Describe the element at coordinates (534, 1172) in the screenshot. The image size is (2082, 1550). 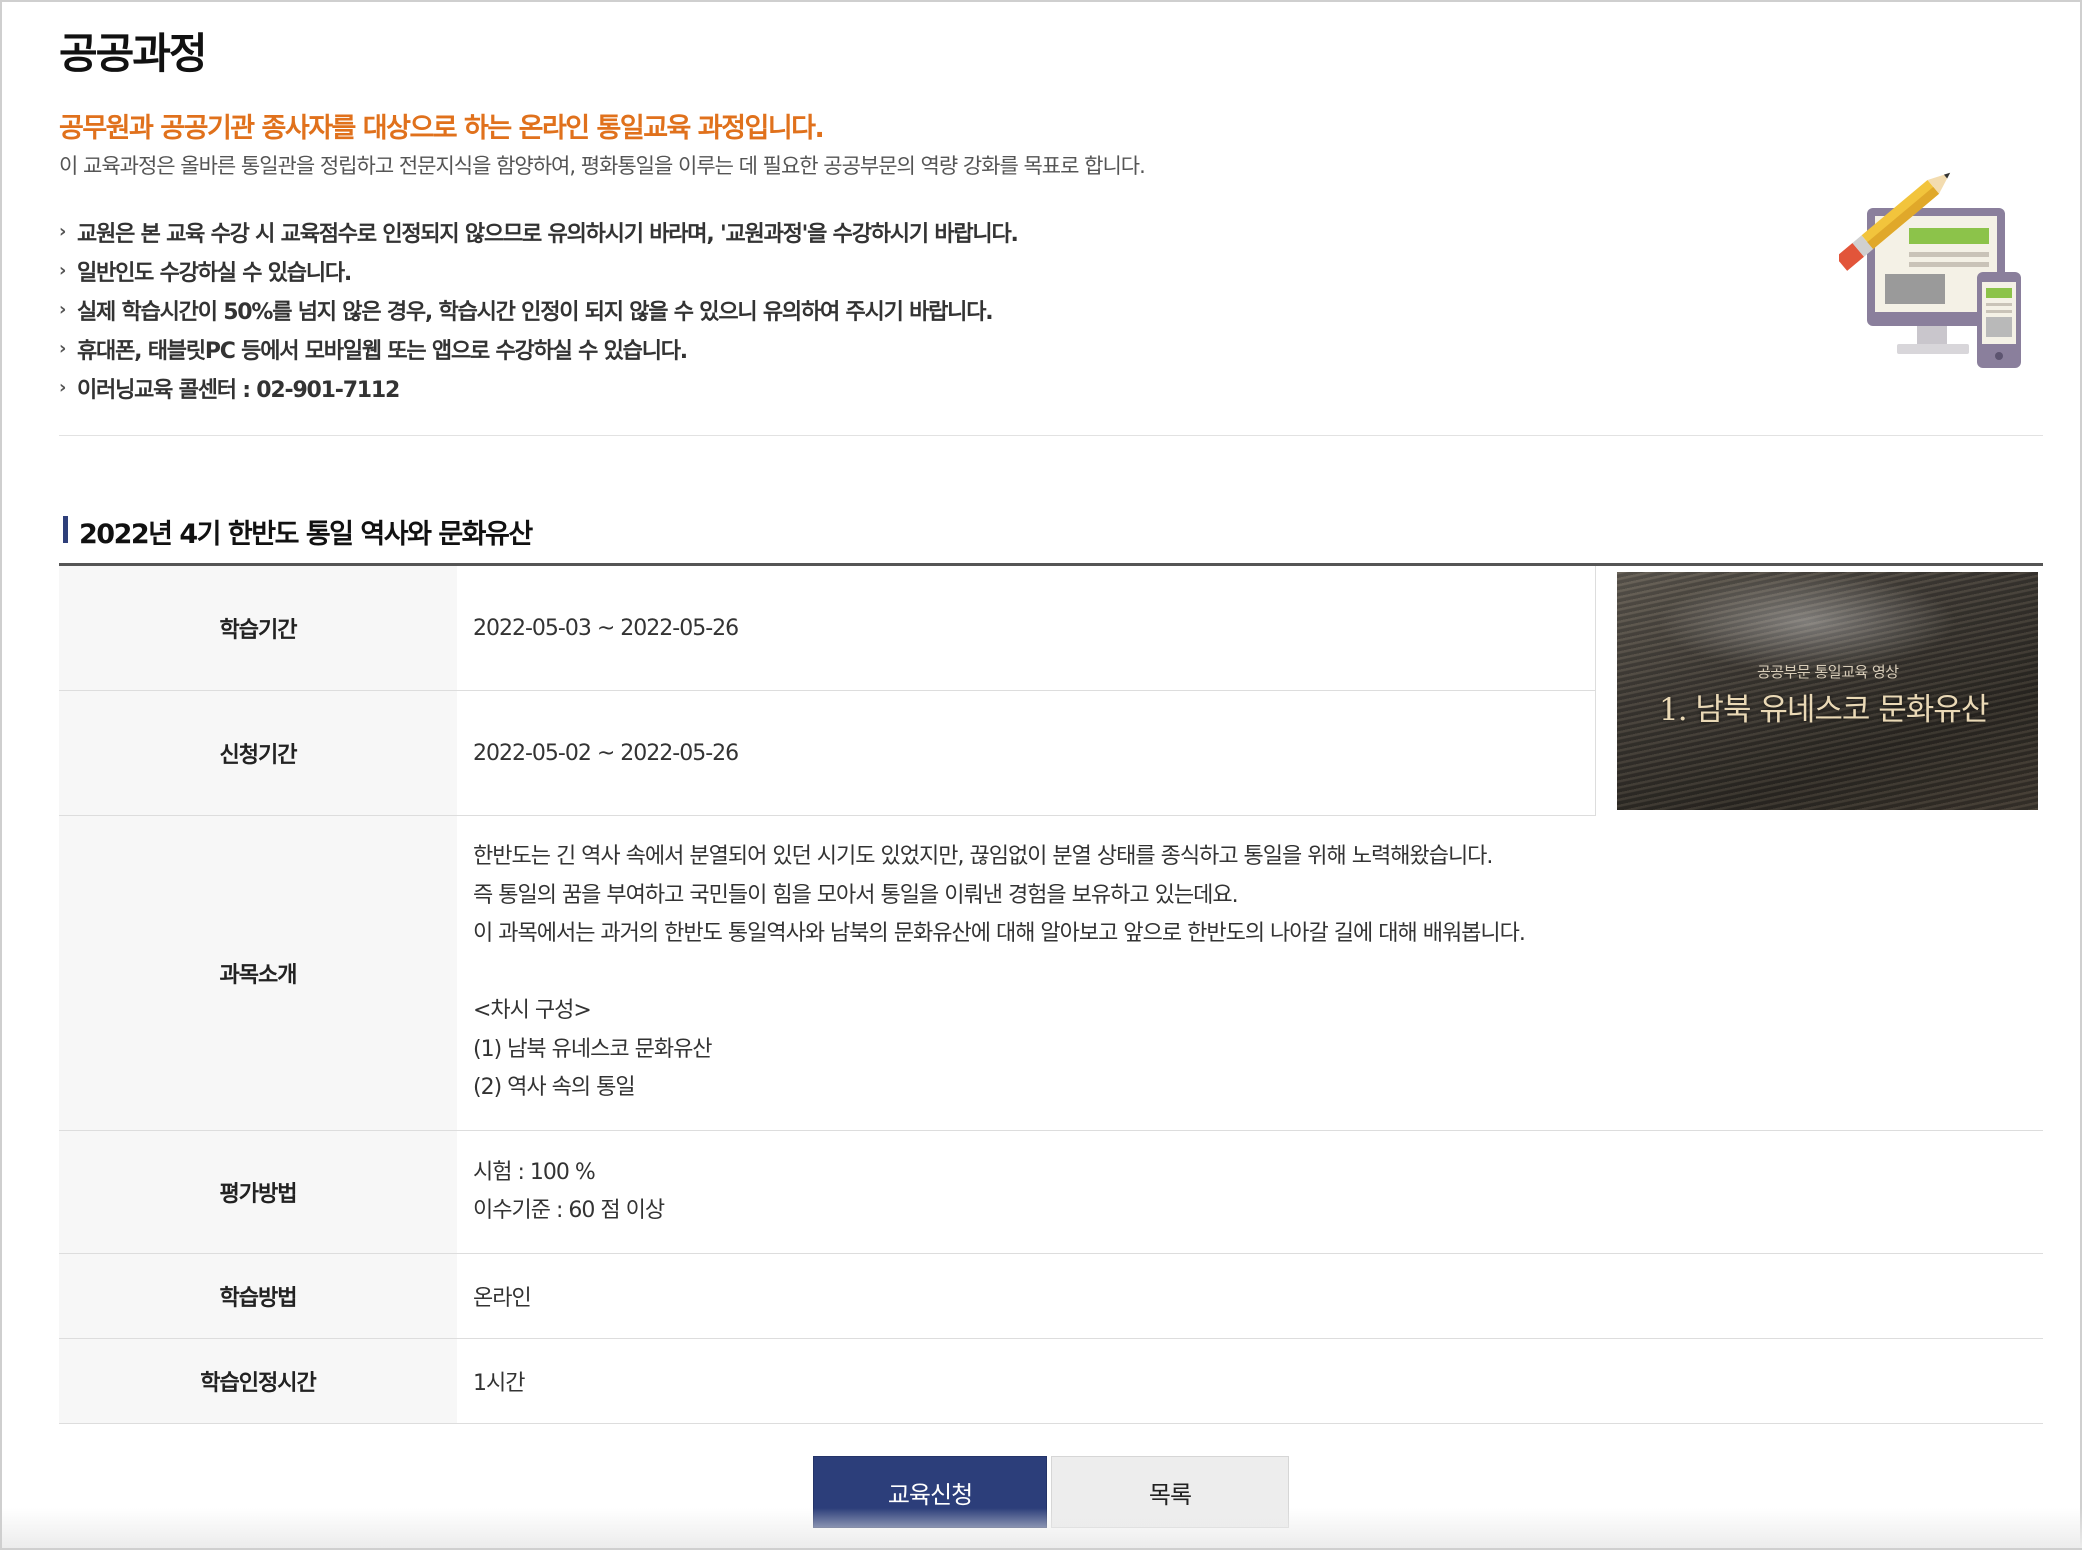
I see `evaluation-line: 시험 : 100 %` at that location.